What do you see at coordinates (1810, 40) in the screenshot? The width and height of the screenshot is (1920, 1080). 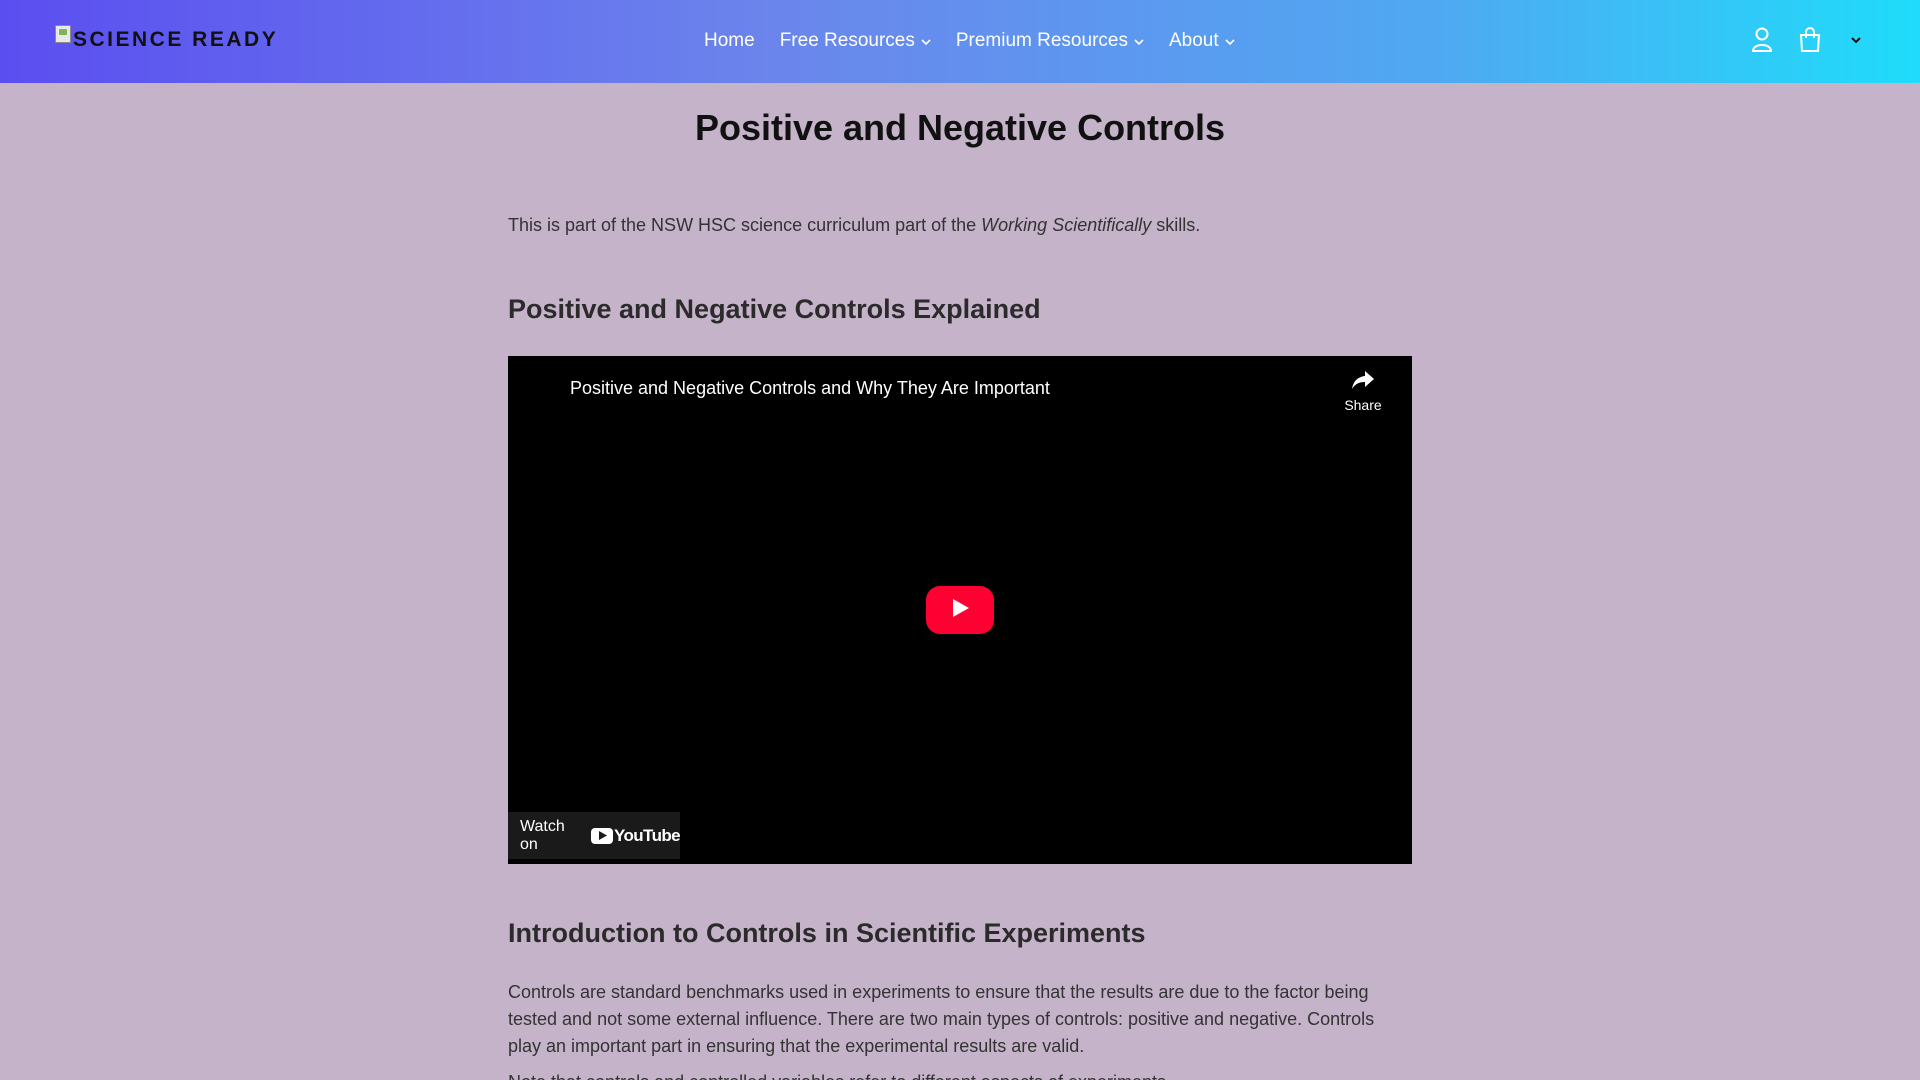 I see `cart-icon` at bounding box center [1810, 40].